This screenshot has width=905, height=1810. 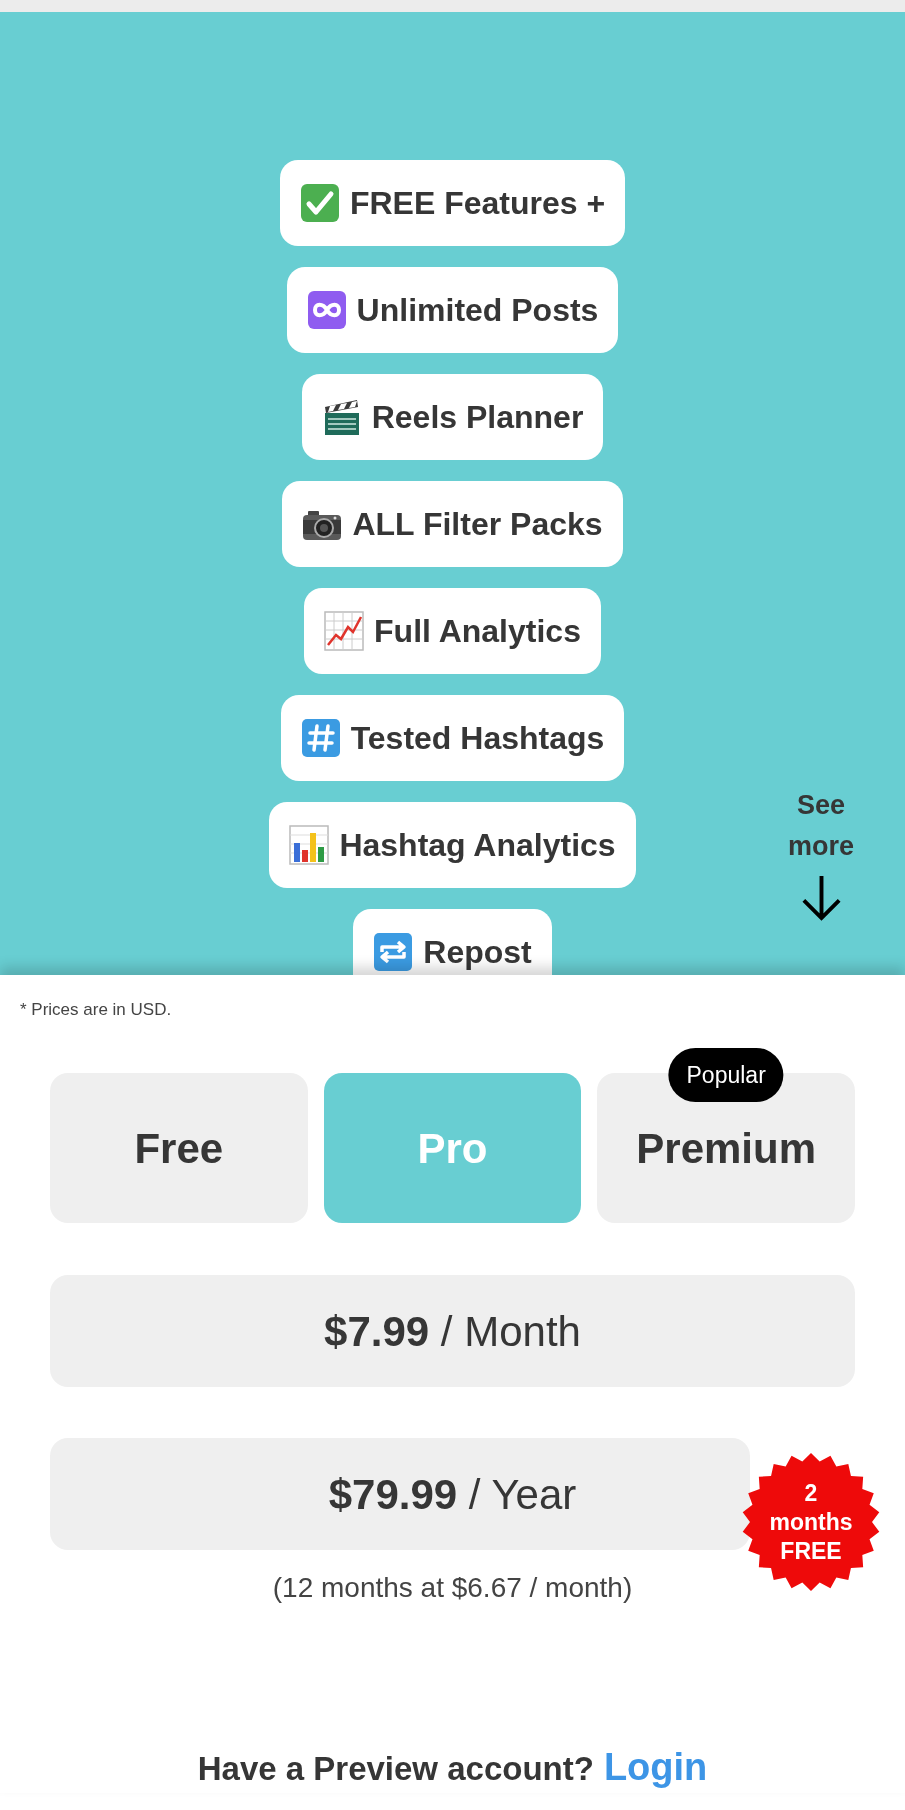 I want to click on price-note: (12 months at $6.67 / month), so click(x=452, y=1588).